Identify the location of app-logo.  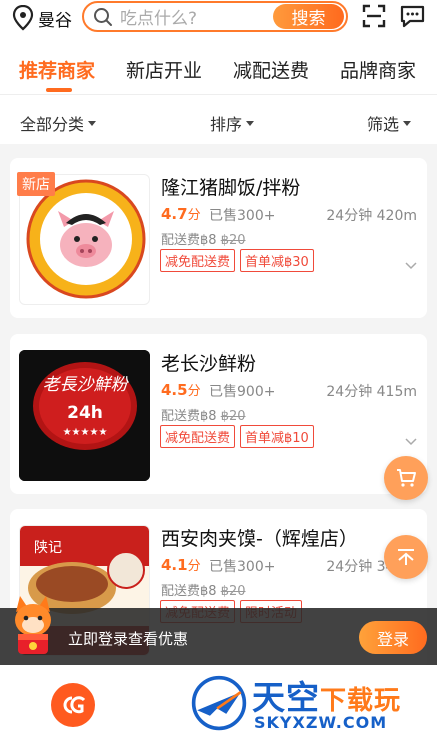
(73, 705).